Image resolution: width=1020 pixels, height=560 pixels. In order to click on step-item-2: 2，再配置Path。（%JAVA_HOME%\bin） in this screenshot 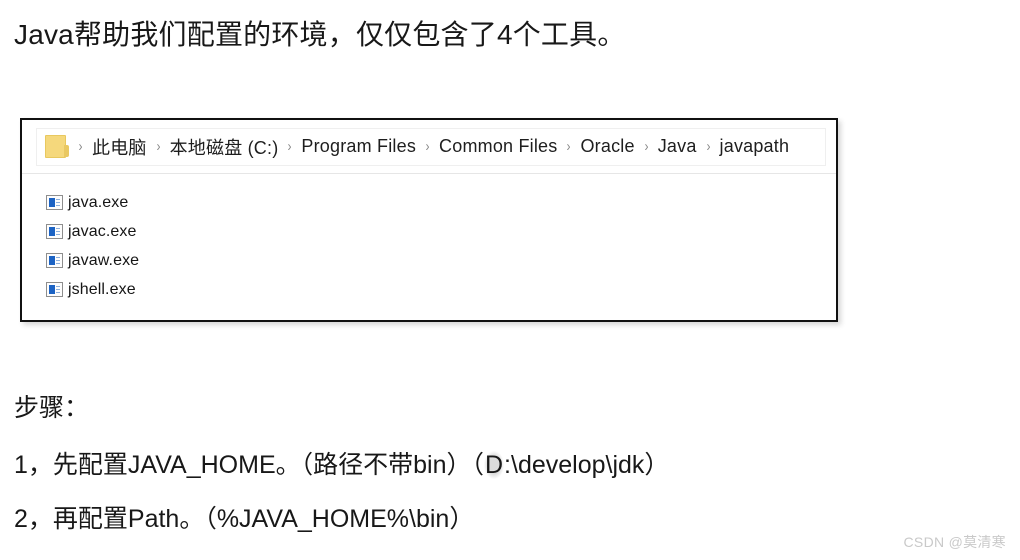, I will do `click(244, 519)`.